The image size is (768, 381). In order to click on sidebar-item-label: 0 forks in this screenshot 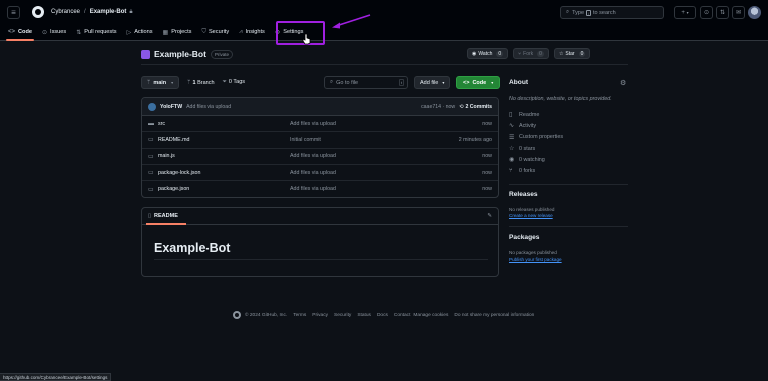, I will do `click(527, 171)`.